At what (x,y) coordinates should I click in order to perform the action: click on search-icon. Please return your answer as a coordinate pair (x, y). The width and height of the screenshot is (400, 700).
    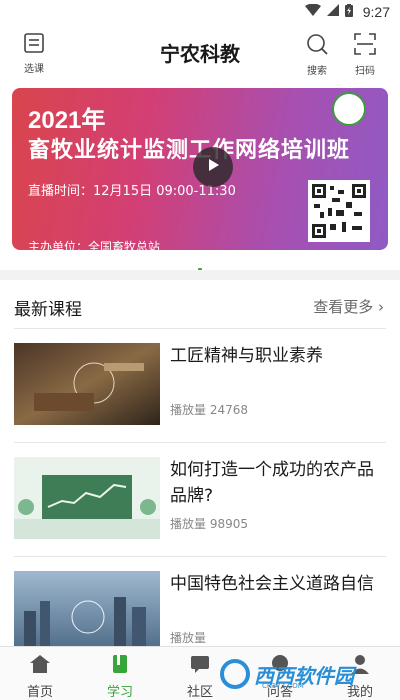
    Looking at the image, I should click on (317, 46).